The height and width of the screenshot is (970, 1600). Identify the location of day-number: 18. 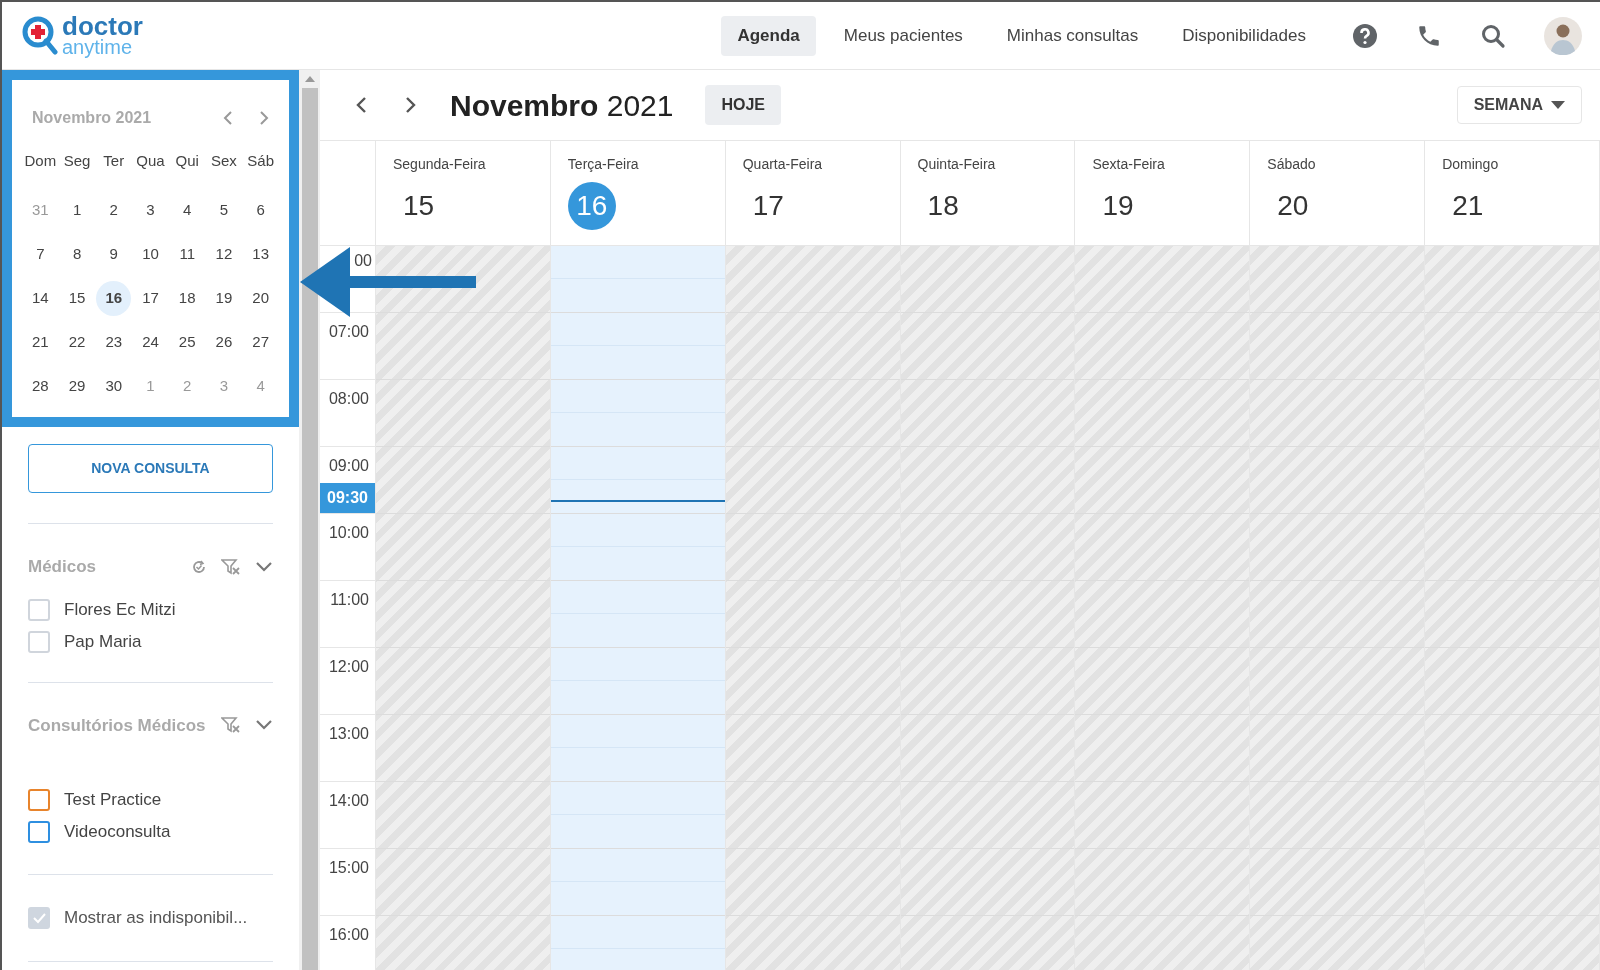
(996, 206).